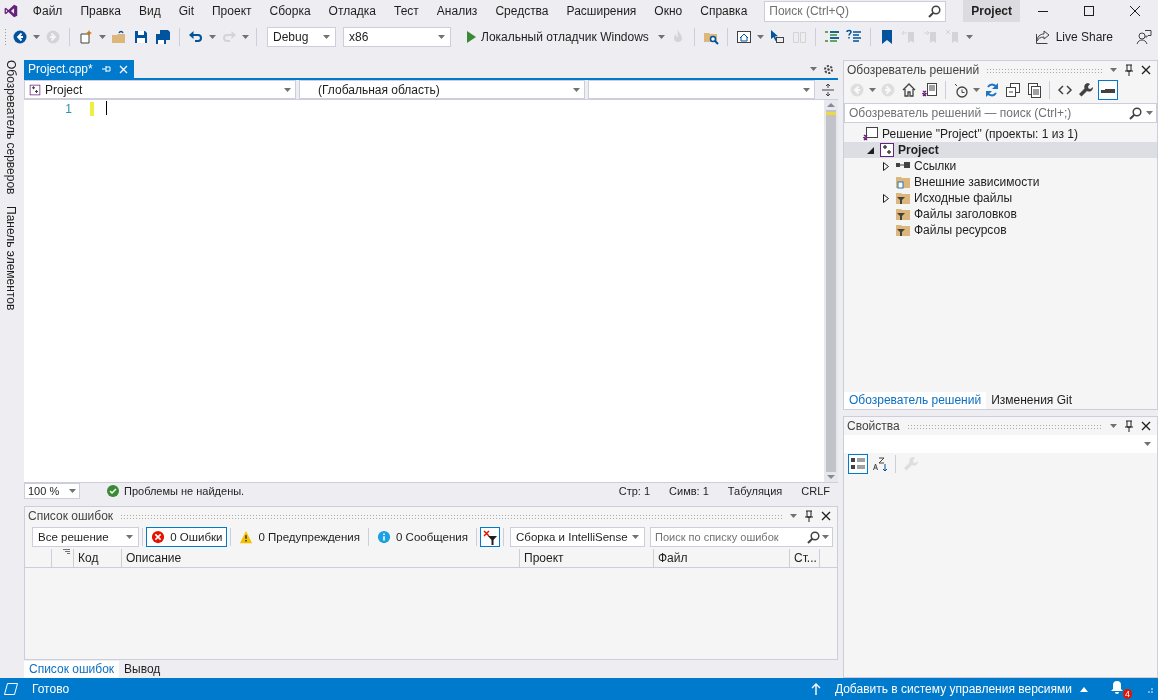 This screenshot has width=1158, height=700. Describe the element at coordinates (1144, 37) in the screenshot. I see `feedback-icon` at that location.